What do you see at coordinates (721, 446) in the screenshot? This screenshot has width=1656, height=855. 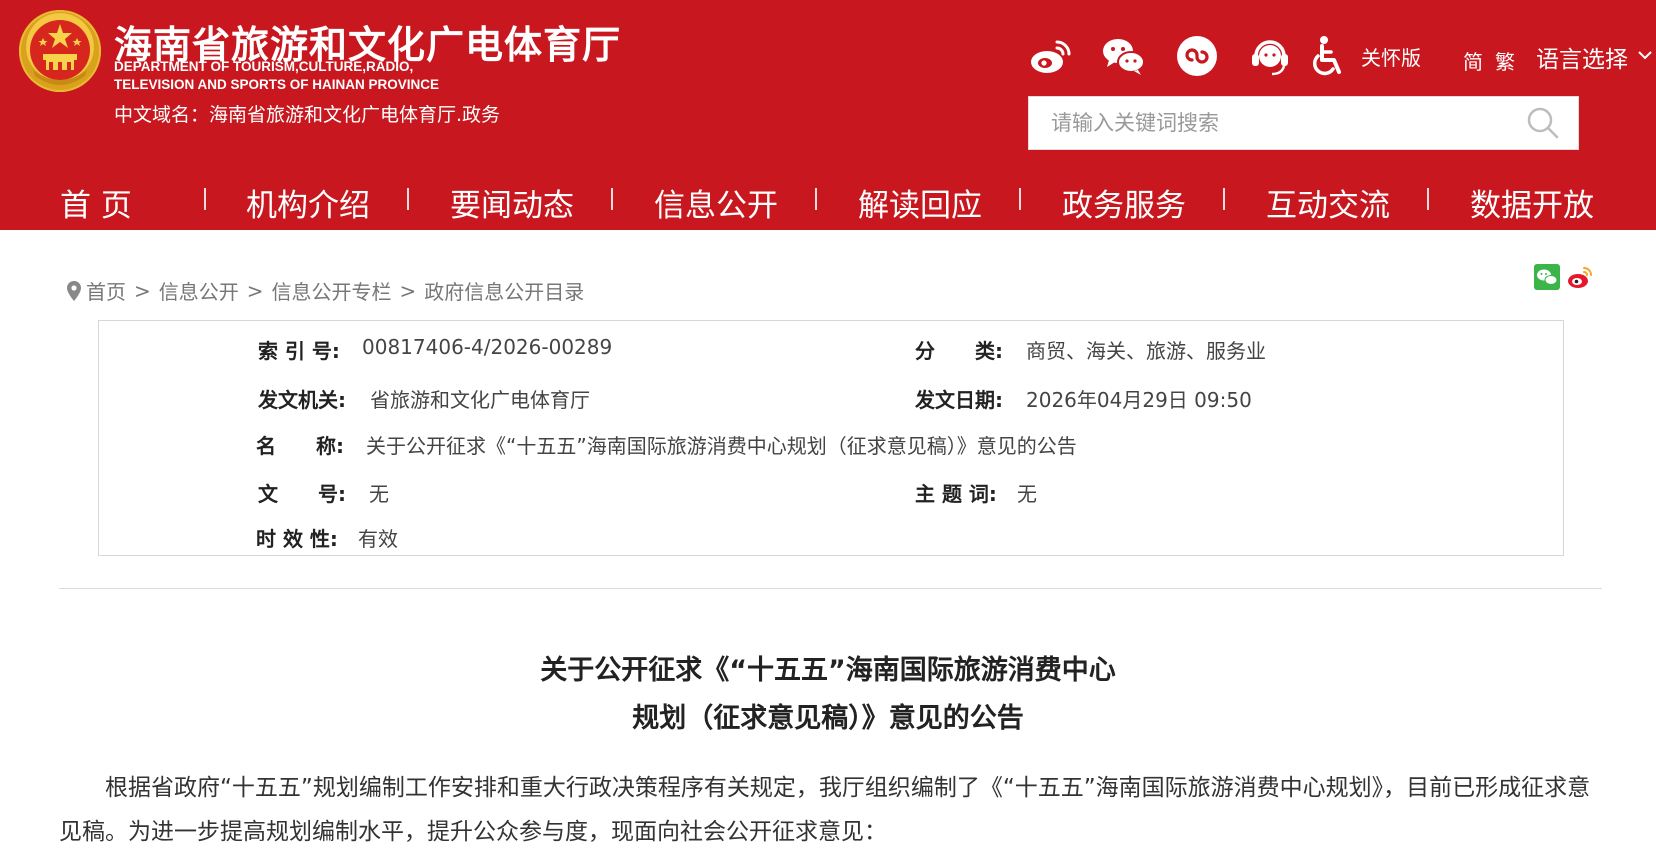 I see `document-name-value: 关于公开征求《“十五五”海南国际旅游消费中心规划（征求意见稿）》意见的公告` at bounding box center [721, 446].